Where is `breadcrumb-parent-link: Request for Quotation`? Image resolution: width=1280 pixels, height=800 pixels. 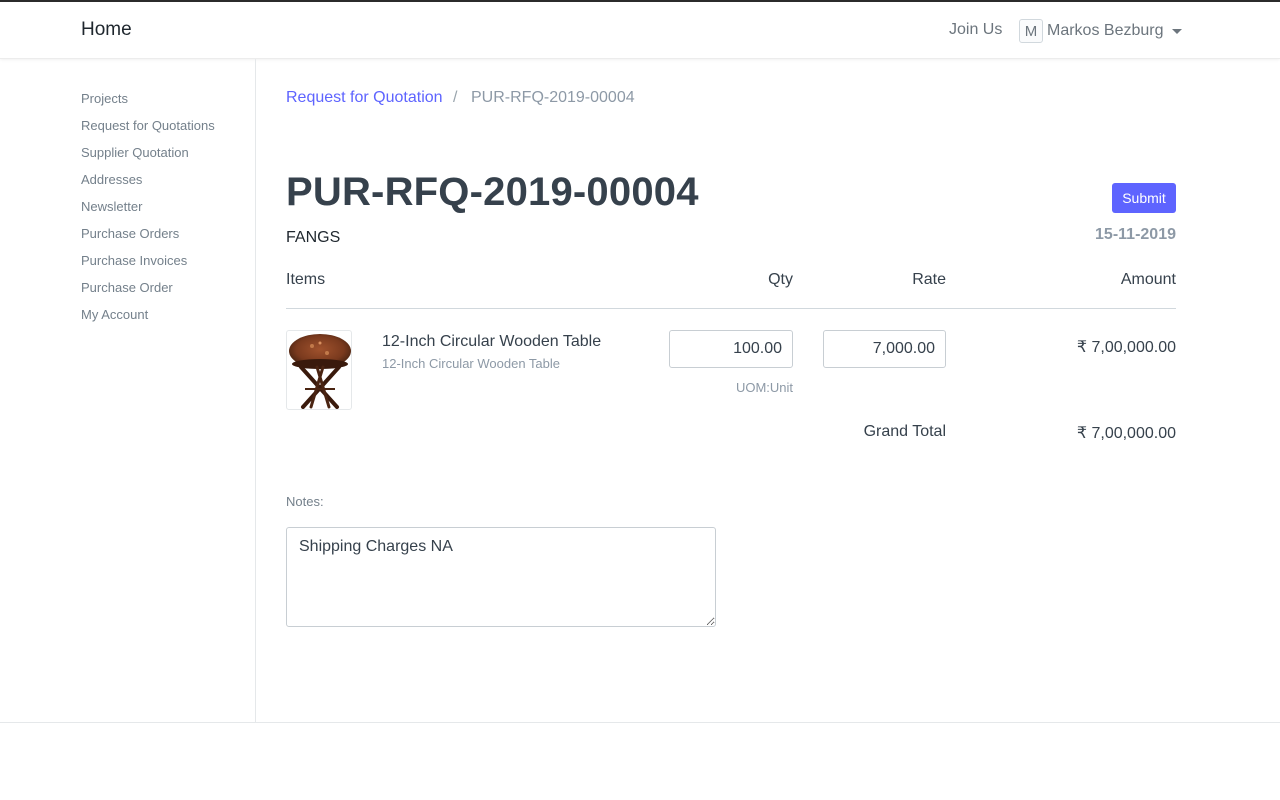 breadcrumb-parent-link: Request for Quotation is located at coordinates (364, 98).